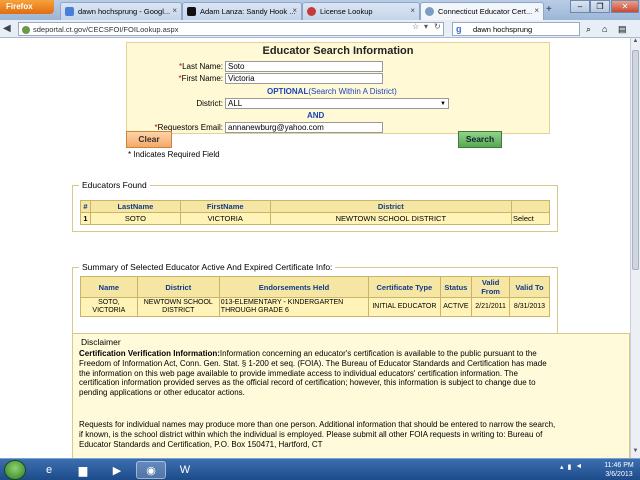  Describe the element at coordinates (114, 185) in the screenshot. I see `educators-found-legend: Educators Found` at that location.